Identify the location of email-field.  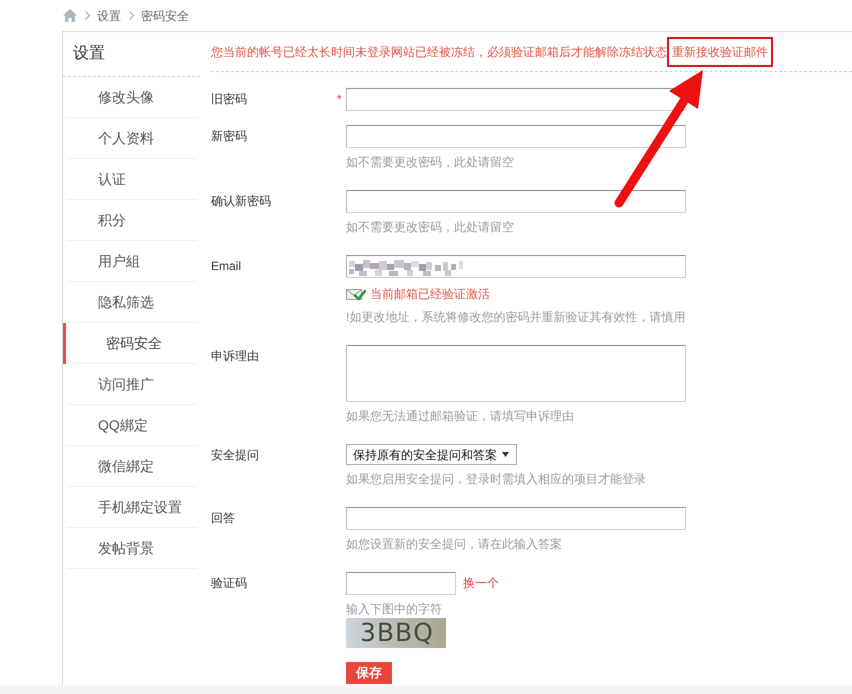
(516, 266).